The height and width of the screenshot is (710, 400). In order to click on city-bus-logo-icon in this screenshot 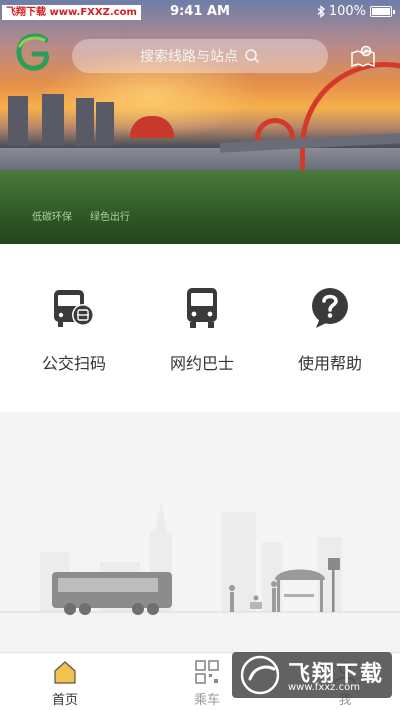, I will do `click(32, 52)`.